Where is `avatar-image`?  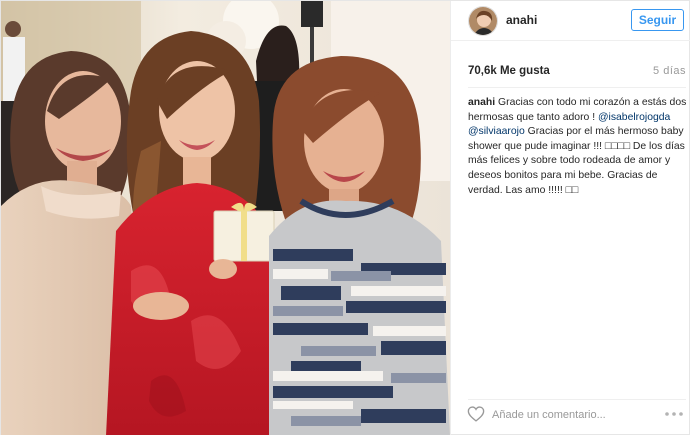 avatar-image is located at coordinates (483, 21).